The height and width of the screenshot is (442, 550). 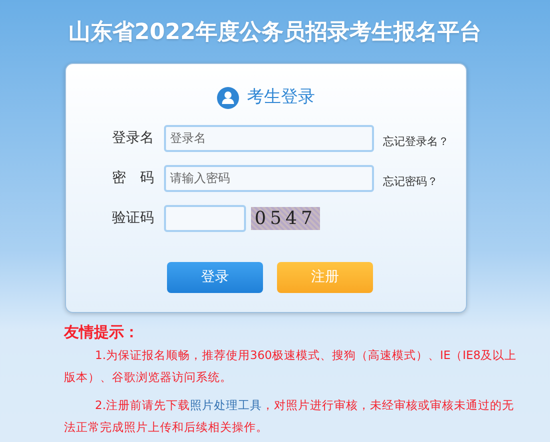 I want to click on page-title: 山东省2022年度公务员招录考生报名平台, so click(x=275, y=32).